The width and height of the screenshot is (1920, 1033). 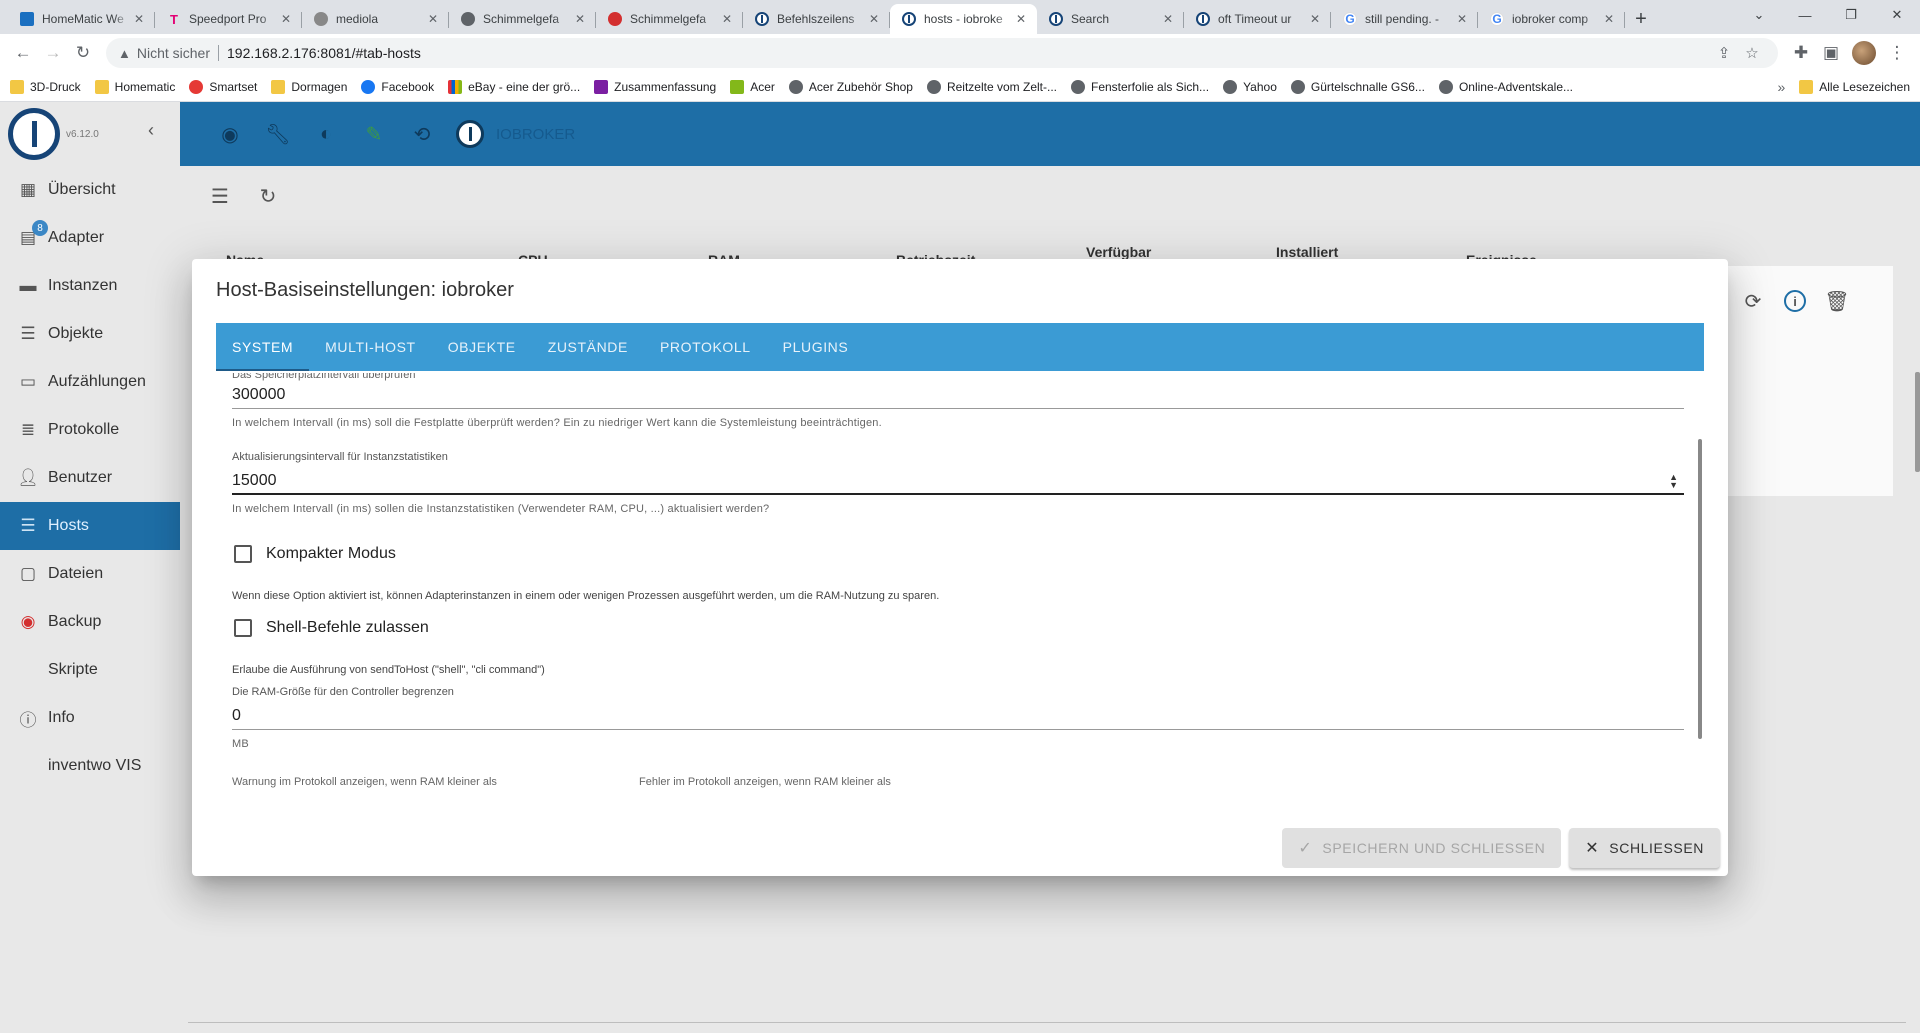 What do you see at coordinates (90, 670) in the screenshot?
I see `sidebar-item-skripte: Skripte` at bounding box center [90, 670].